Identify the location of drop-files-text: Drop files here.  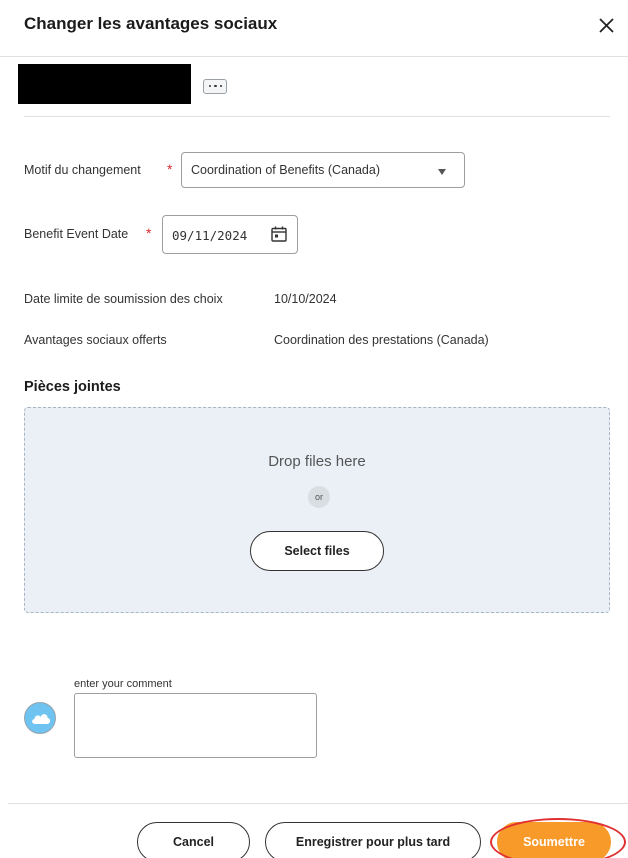
(317, 461).